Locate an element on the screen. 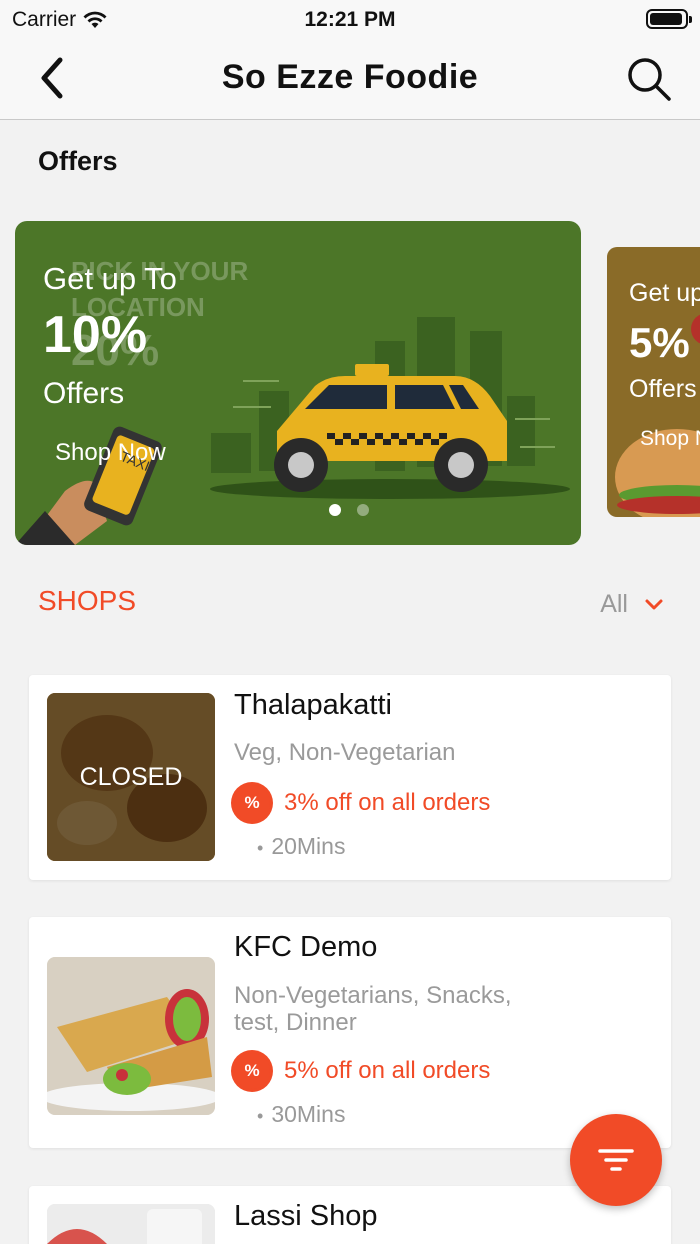 Image resolution: width=700 pixels, height=1244 pixels. filter-fab-button is located at coordinates (616, 1160).